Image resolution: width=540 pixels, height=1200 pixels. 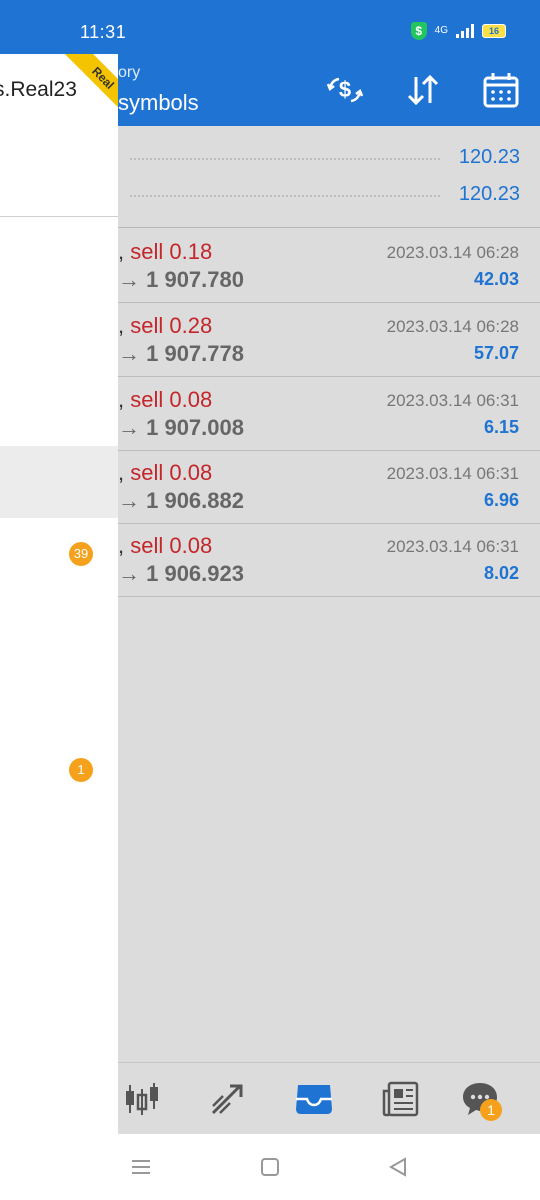 I want to click on nav-chat: 1, so click(x=480, y=1099).